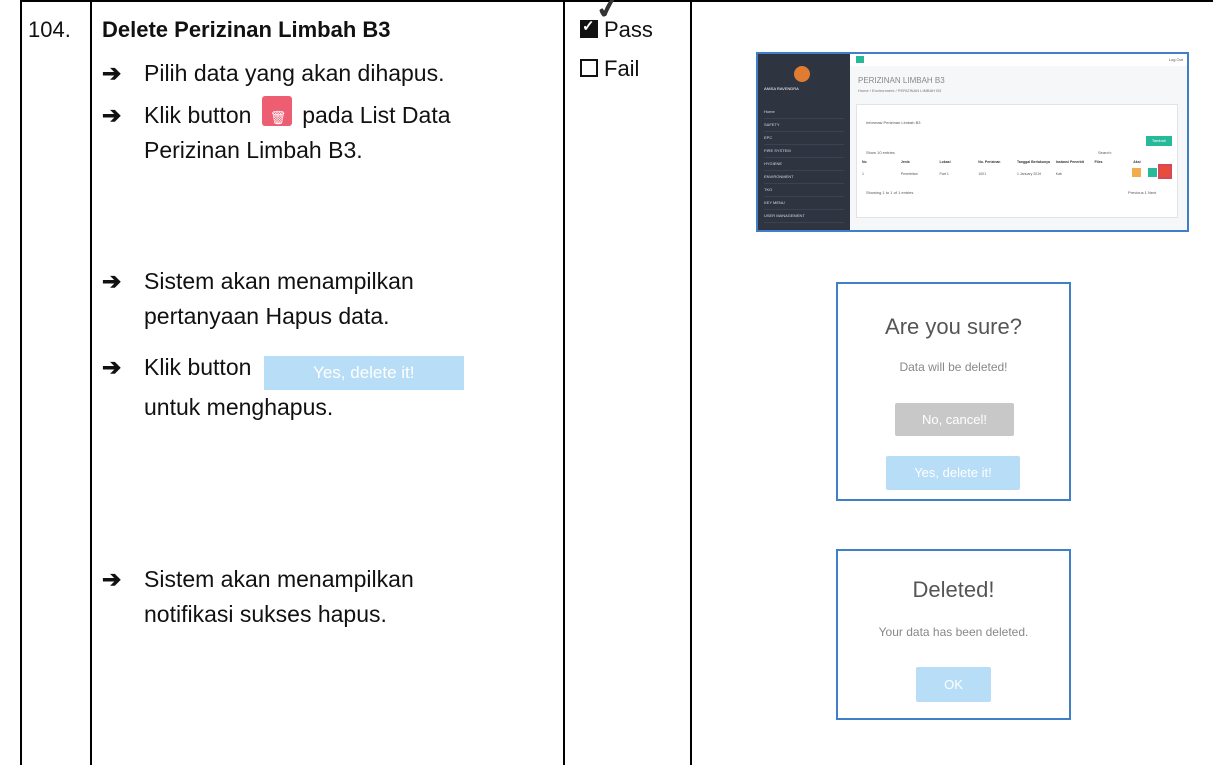 This screenshot has width=1213, height=765. Describe the element at coordinates (863, 174) in the screenshot. I see `table-cell: 1` at that location.